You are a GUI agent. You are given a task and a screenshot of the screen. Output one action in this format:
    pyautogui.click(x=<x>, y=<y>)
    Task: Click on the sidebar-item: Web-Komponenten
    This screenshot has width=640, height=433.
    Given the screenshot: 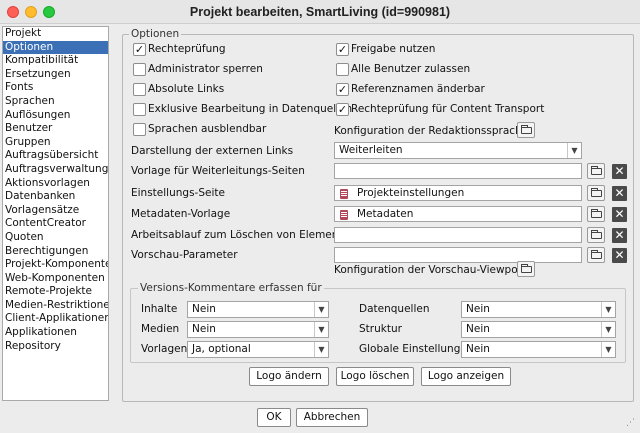 What is the action you would take?
    pyautogui.click(x=55, y=279)
    